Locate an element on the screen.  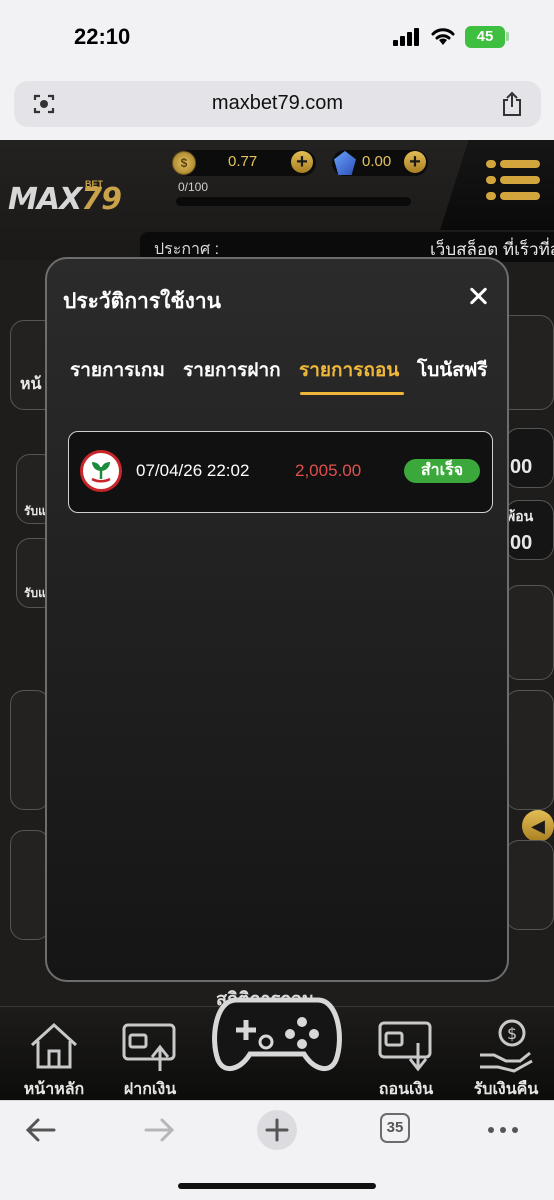
new-tab-icon is located at coordinates (277, 1130).